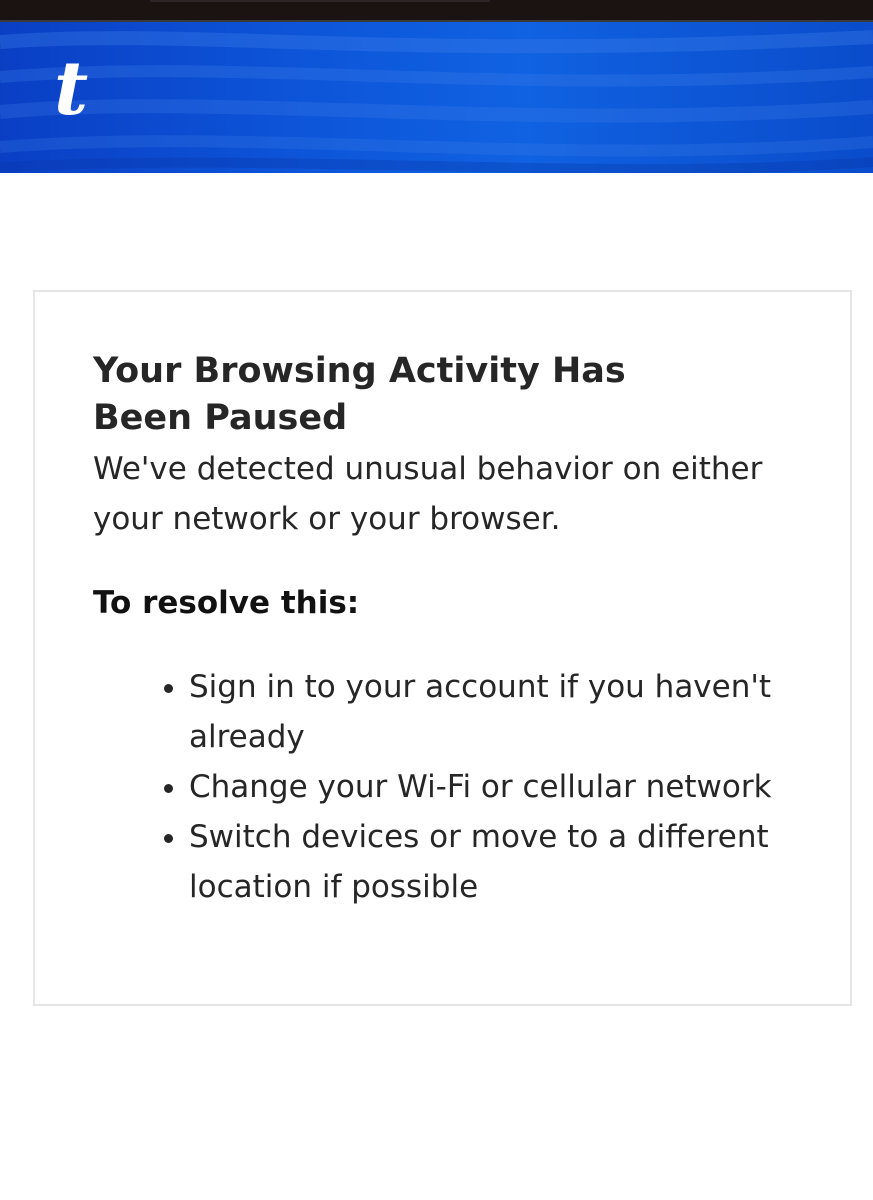 This screenshot has height=1200, width=873. What do you see at coordinates (320, 1) in the screenshot?
I see `status-bar-notch` at bounding box center [320, 1].